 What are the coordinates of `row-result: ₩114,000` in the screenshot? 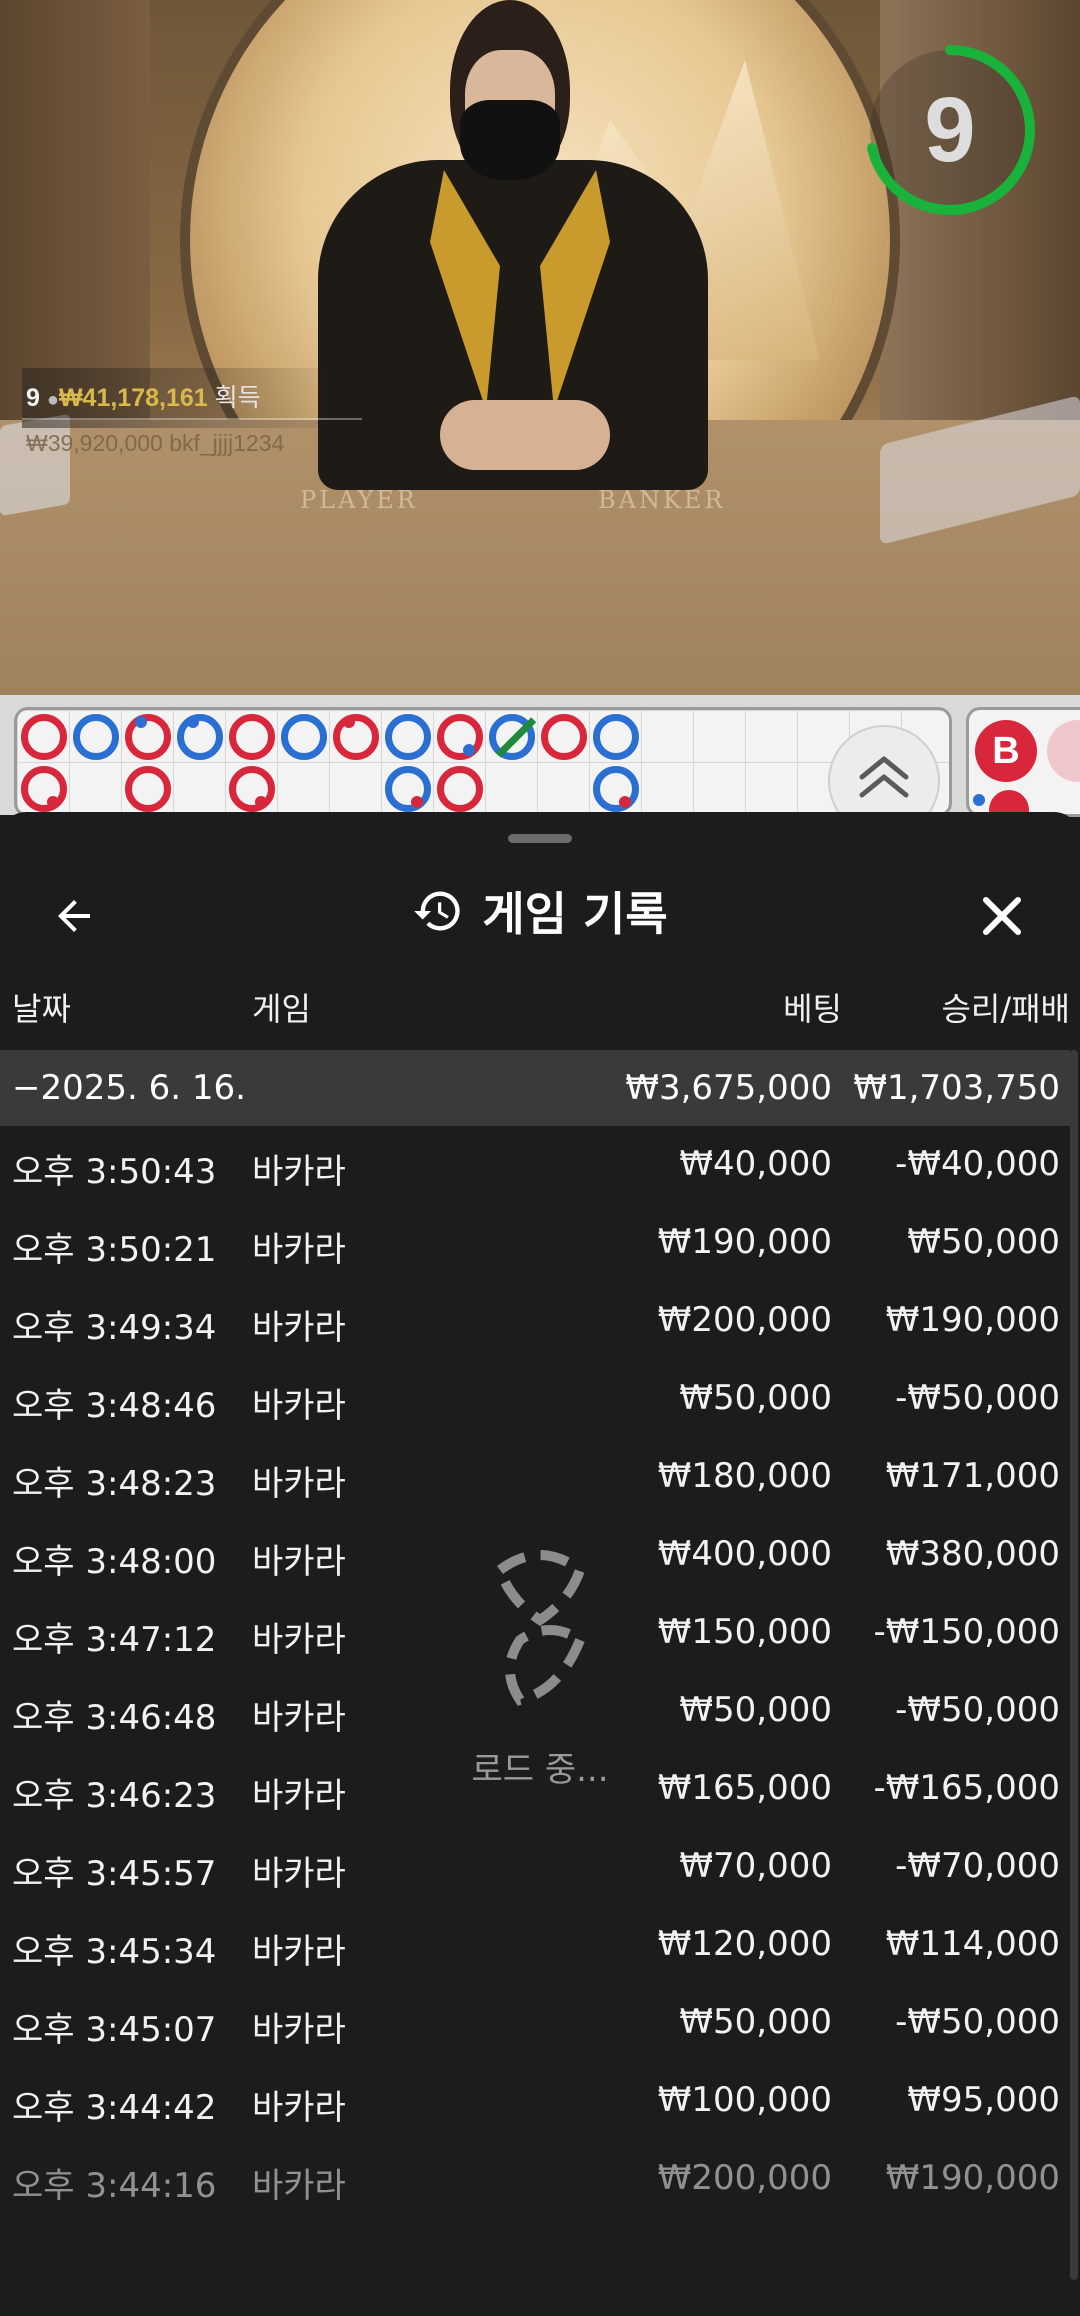 It's located at (972, 1944).